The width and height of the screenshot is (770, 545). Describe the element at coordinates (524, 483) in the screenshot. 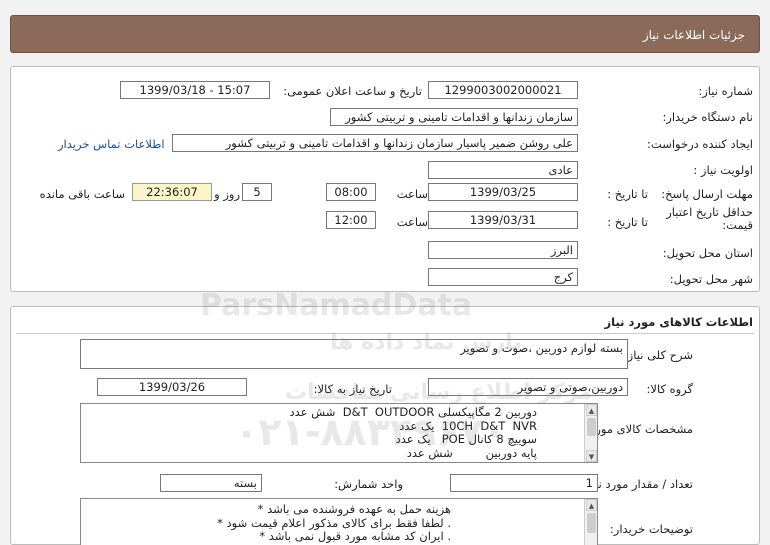

I see `quantity-field: 1` at that location.